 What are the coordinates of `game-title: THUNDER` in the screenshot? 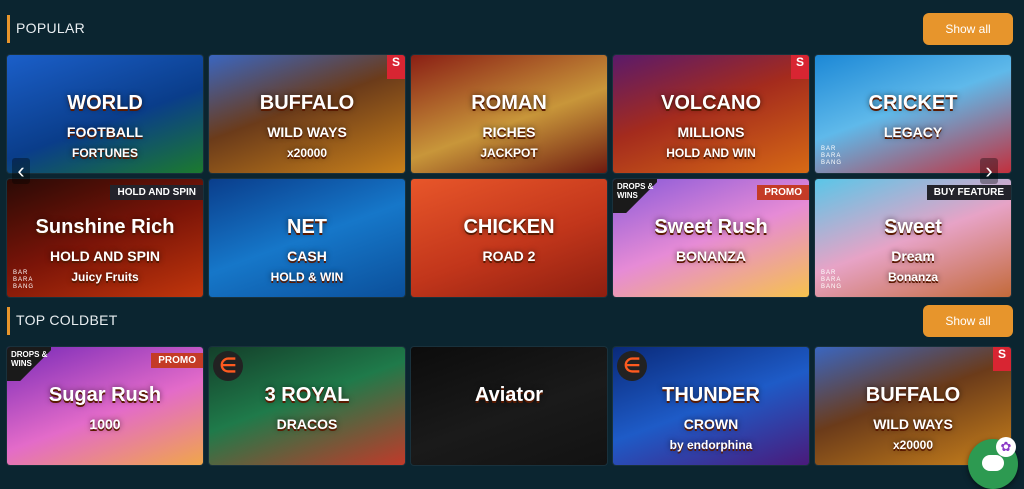 It's located at (711, 395).